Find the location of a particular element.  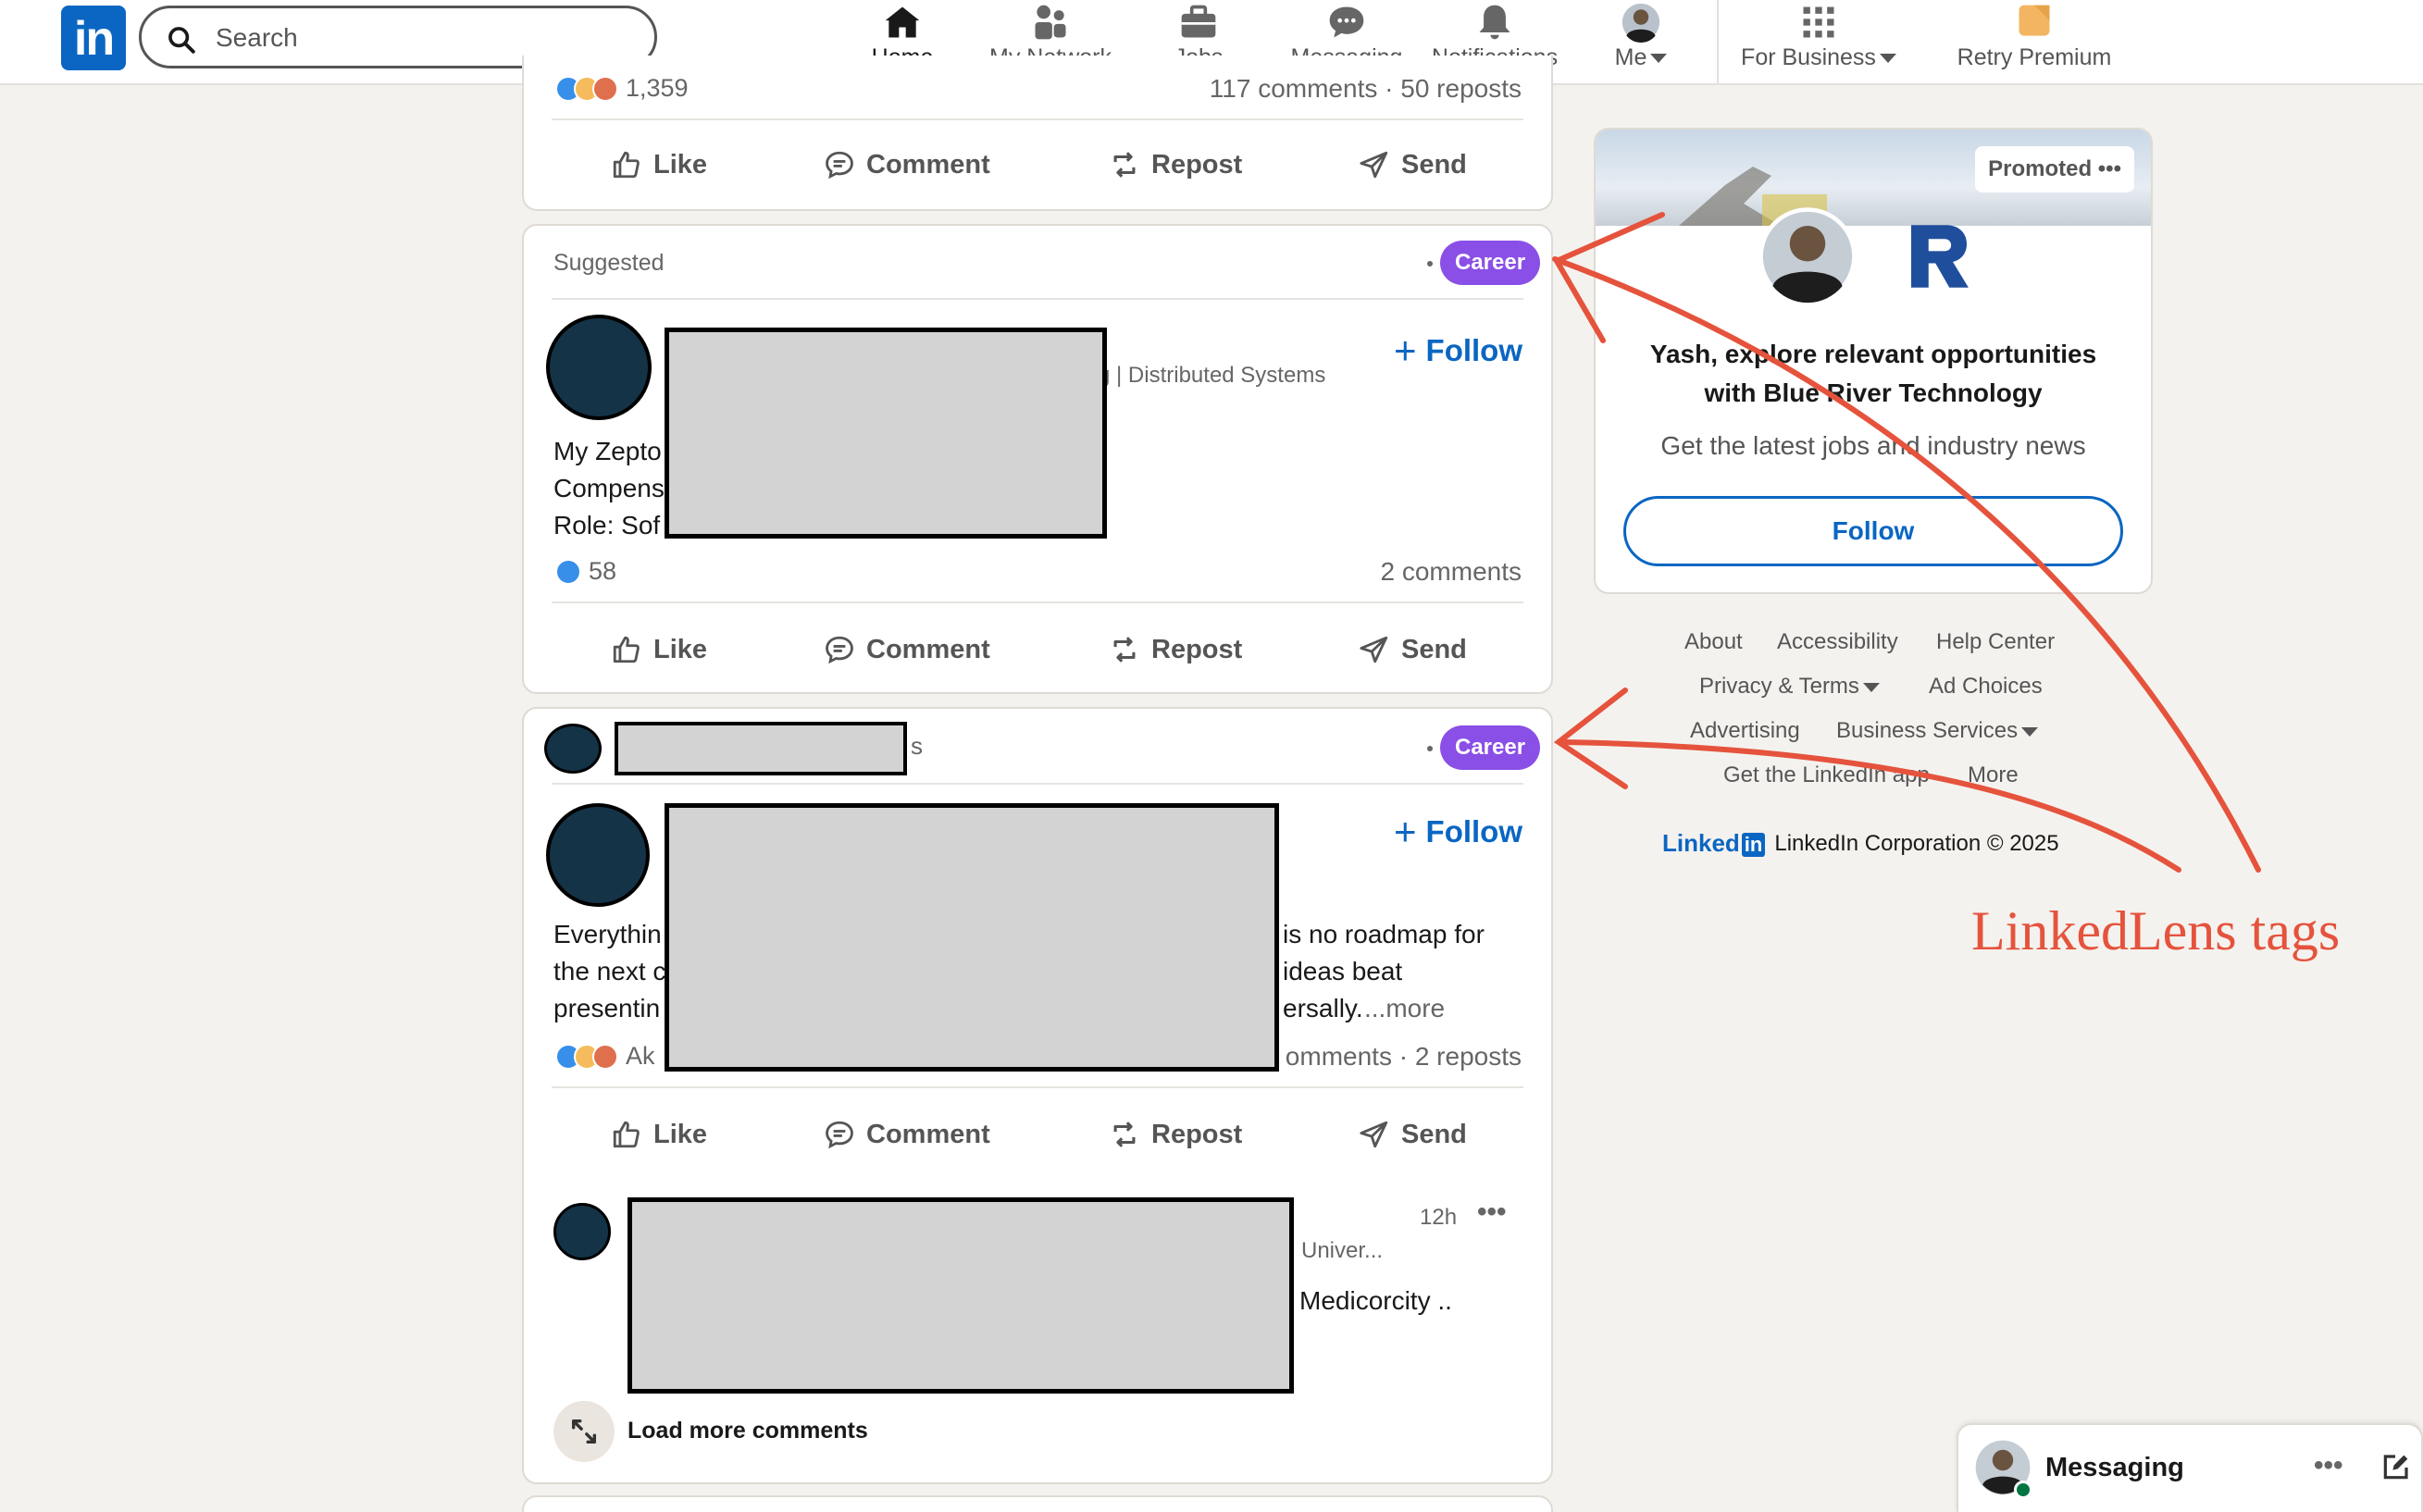

post-stats: omments · 2 reposts is located at coordinates (1404, 1056).